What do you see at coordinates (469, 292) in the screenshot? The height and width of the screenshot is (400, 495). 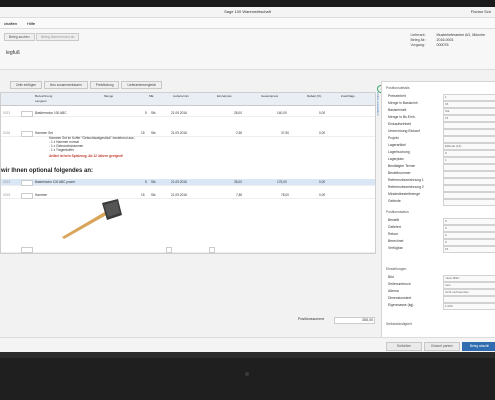 I see `field-input: nicht verbrauchen` at bounding box center [469, 292].